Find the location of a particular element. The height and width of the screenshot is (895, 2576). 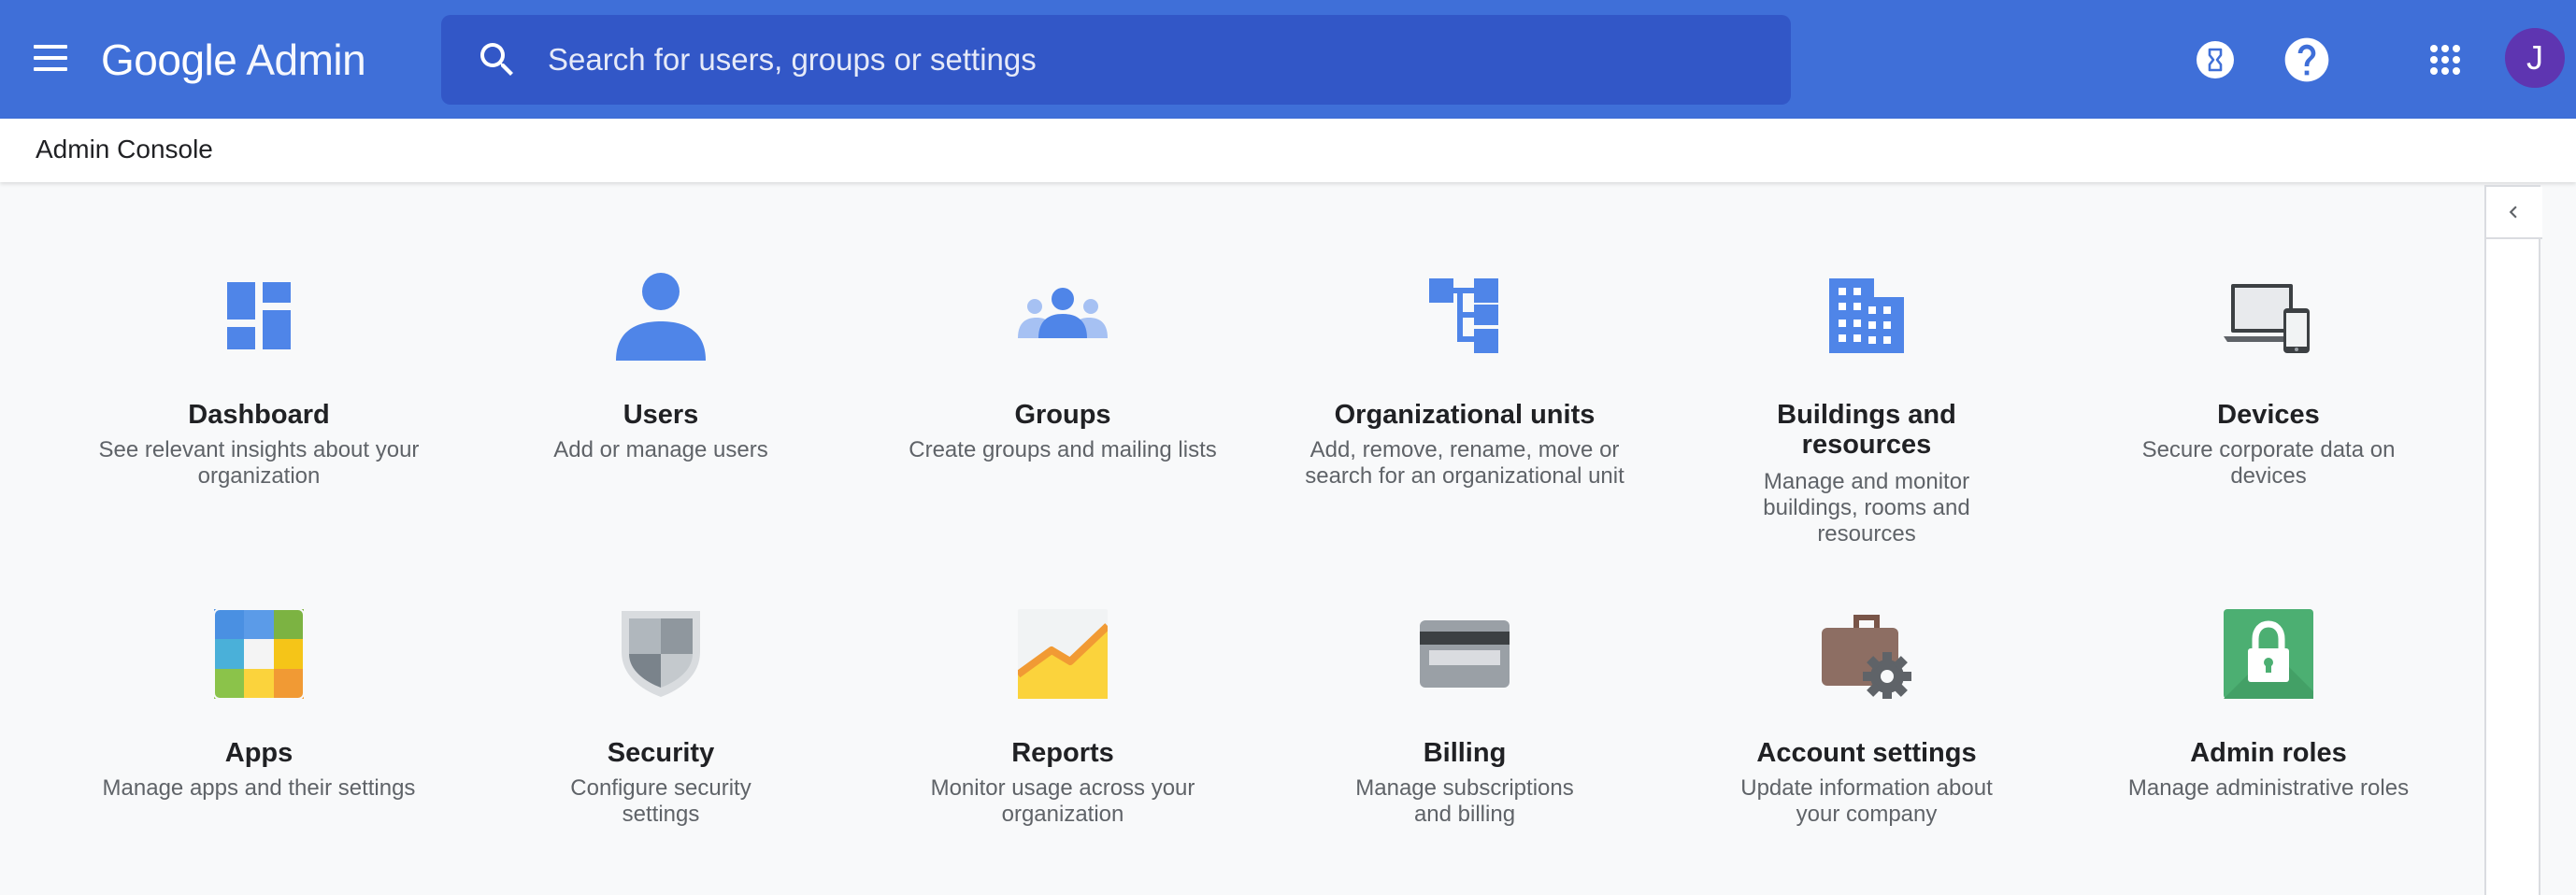

search-input is located at coordinates (1155, 60).